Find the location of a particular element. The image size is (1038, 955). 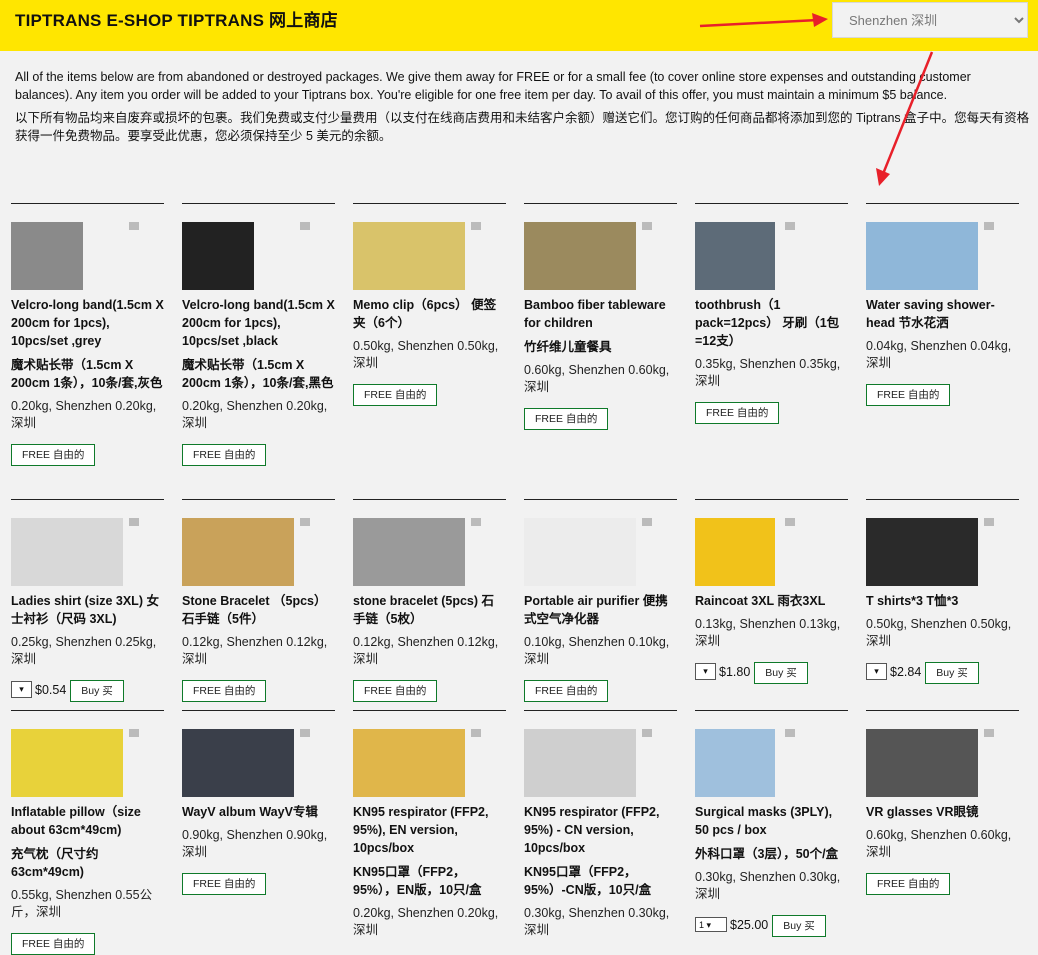

product-price: $0.54 is located at coordinates (51, 689).